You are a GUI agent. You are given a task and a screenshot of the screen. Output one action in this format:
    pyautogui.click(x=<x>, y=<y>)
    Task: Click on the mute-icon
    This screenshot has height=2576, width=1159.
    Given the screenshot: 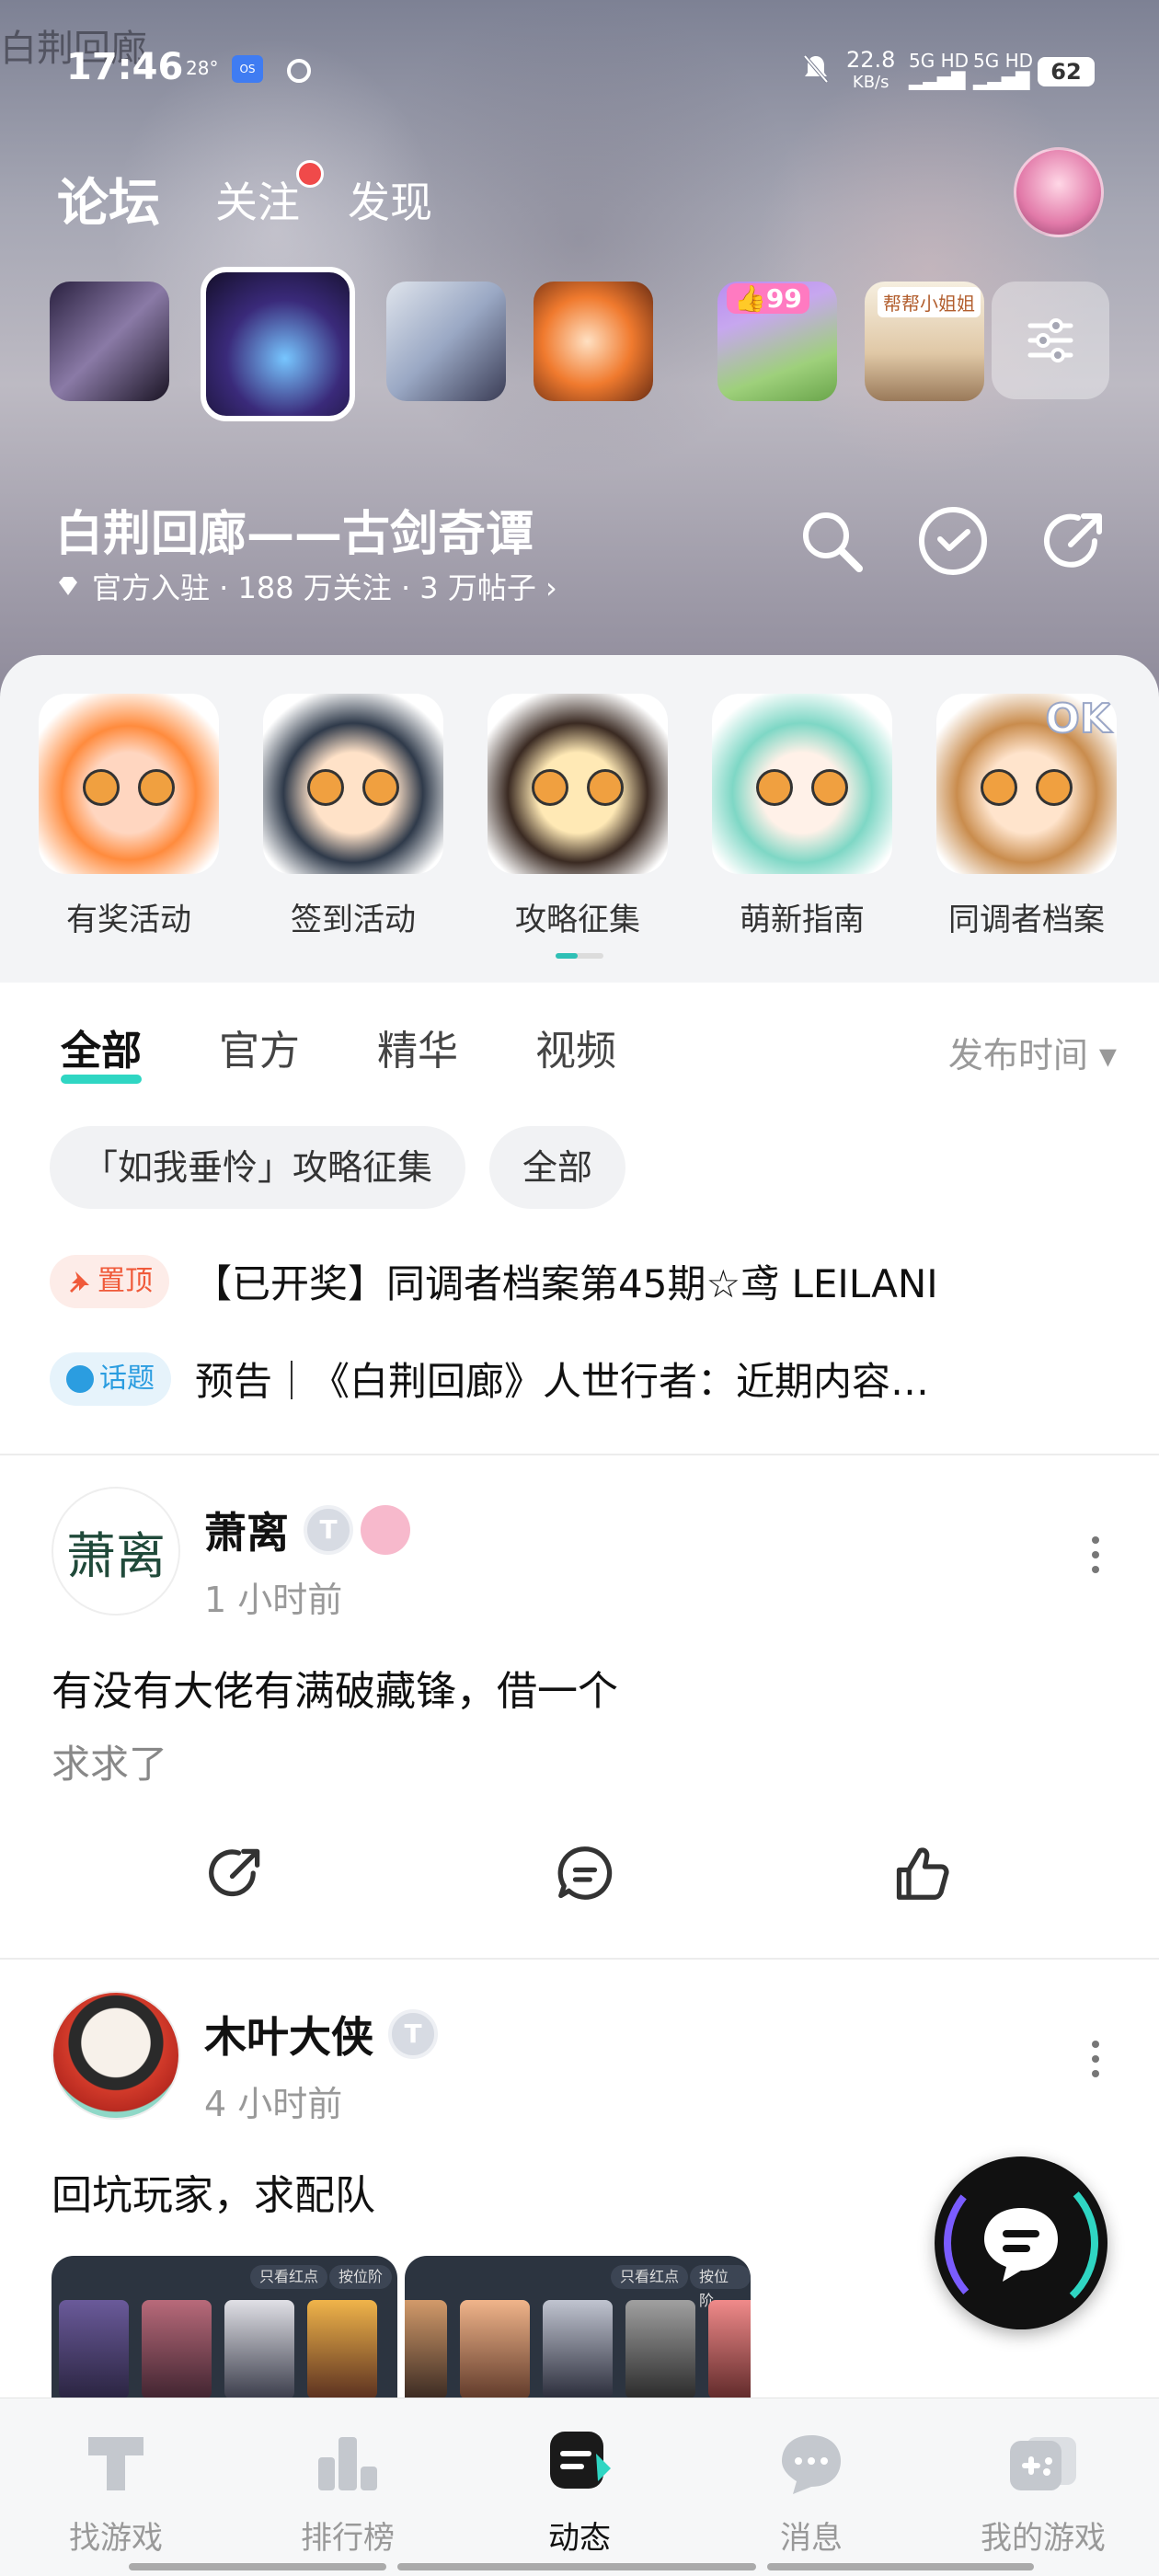 What is the action you would take?
    pyautogui.click(x=816, y=73)
    